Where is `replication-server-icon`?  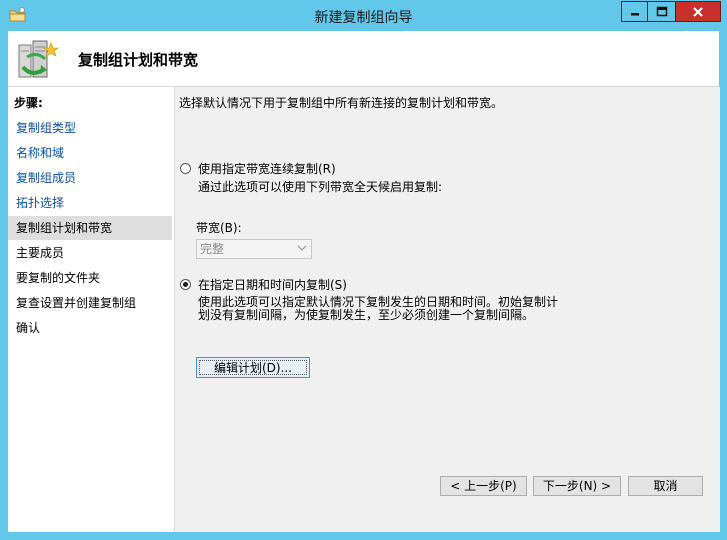
replication-server-icon is located at coordinates (38, 59).